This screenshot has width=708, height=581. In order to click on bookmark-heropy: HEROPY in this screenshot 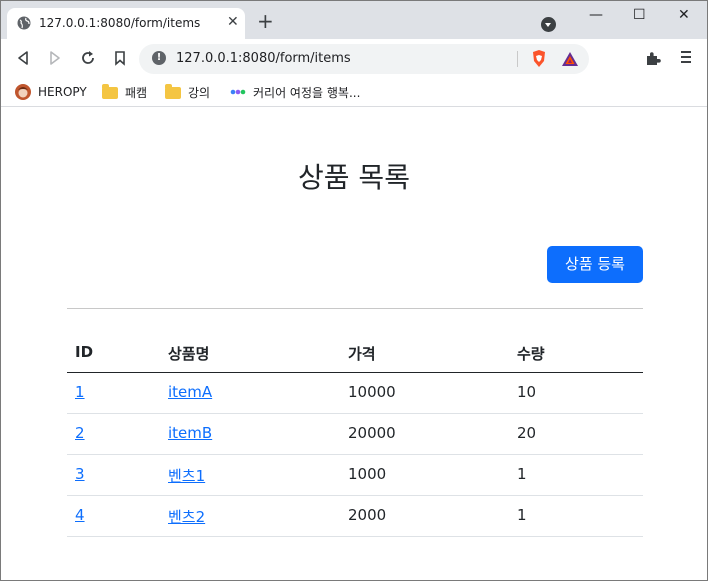, I will do `click(51, 92)`.